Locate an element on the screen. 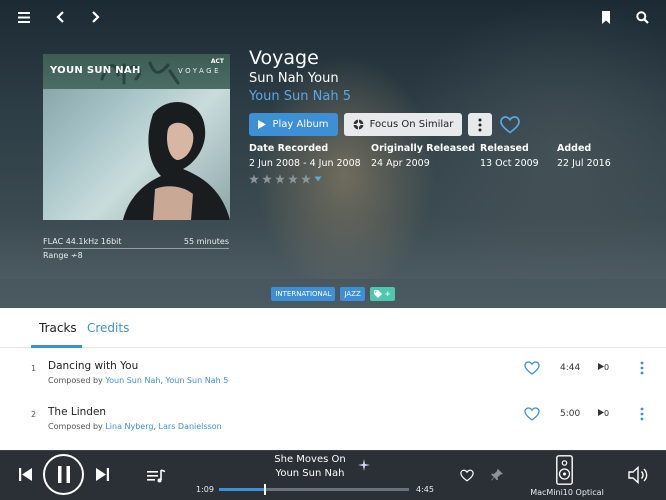 The image size is (666, 500). queue-icon is located at coordinates (155, 475).